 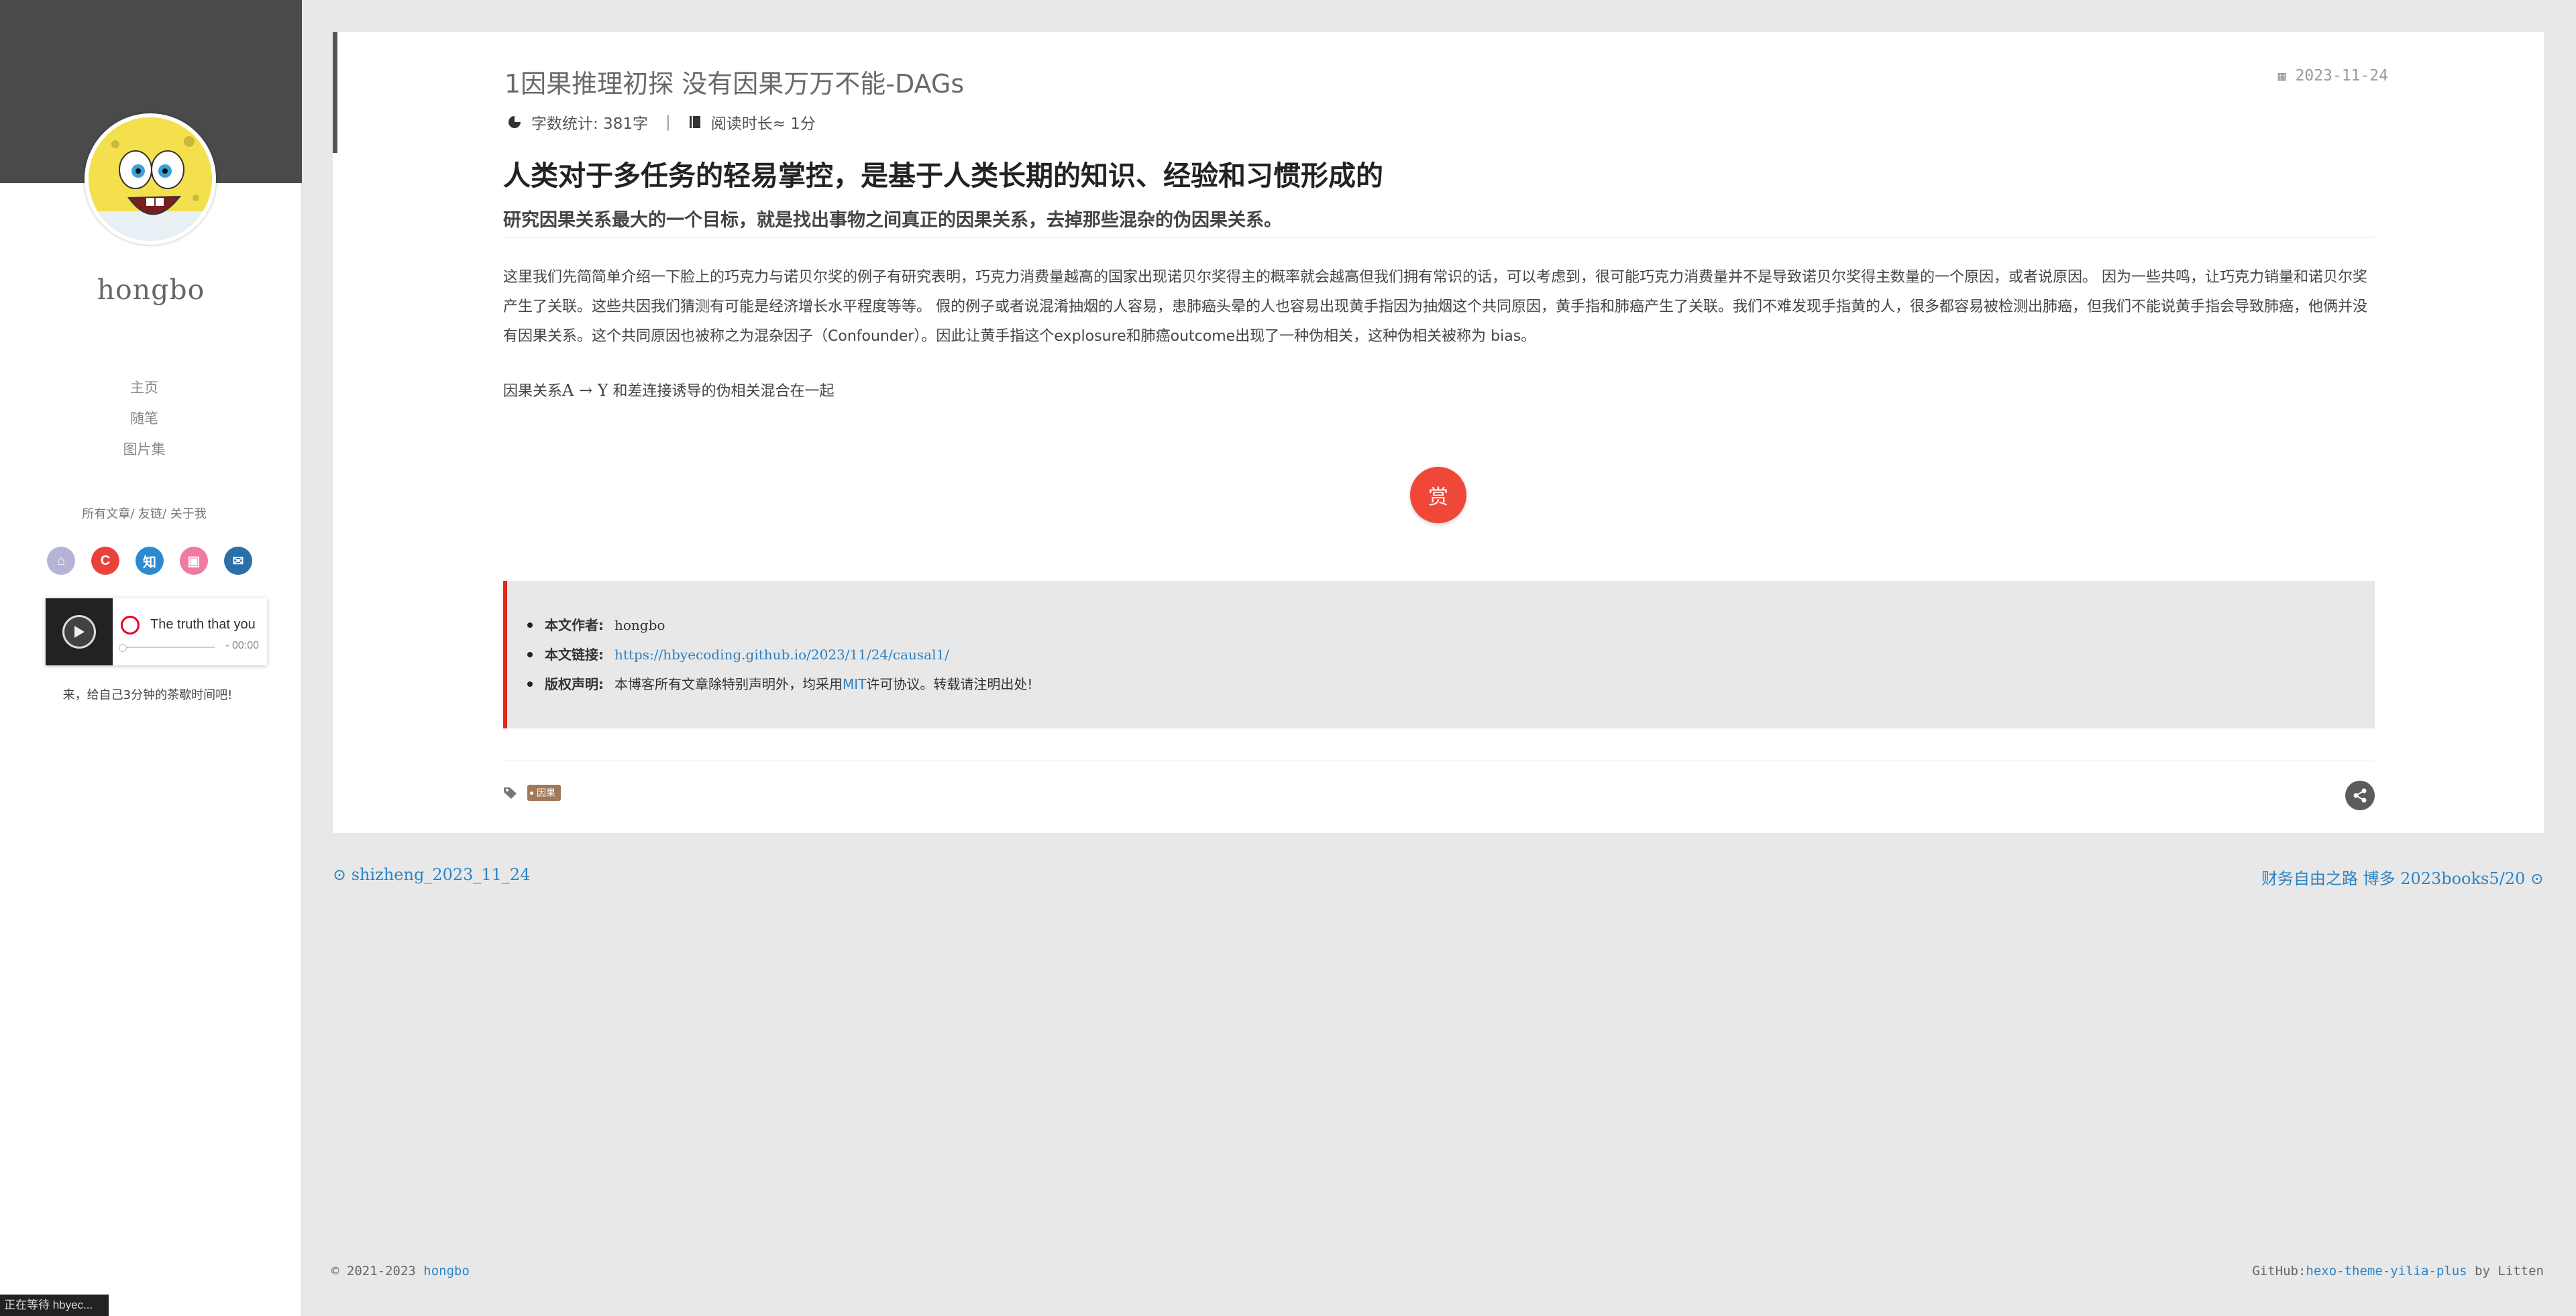 What do you see at coordinates (150, 561) in the screenshot?
I see `zhihu-icon: 知` at bounding box center [150, 561].